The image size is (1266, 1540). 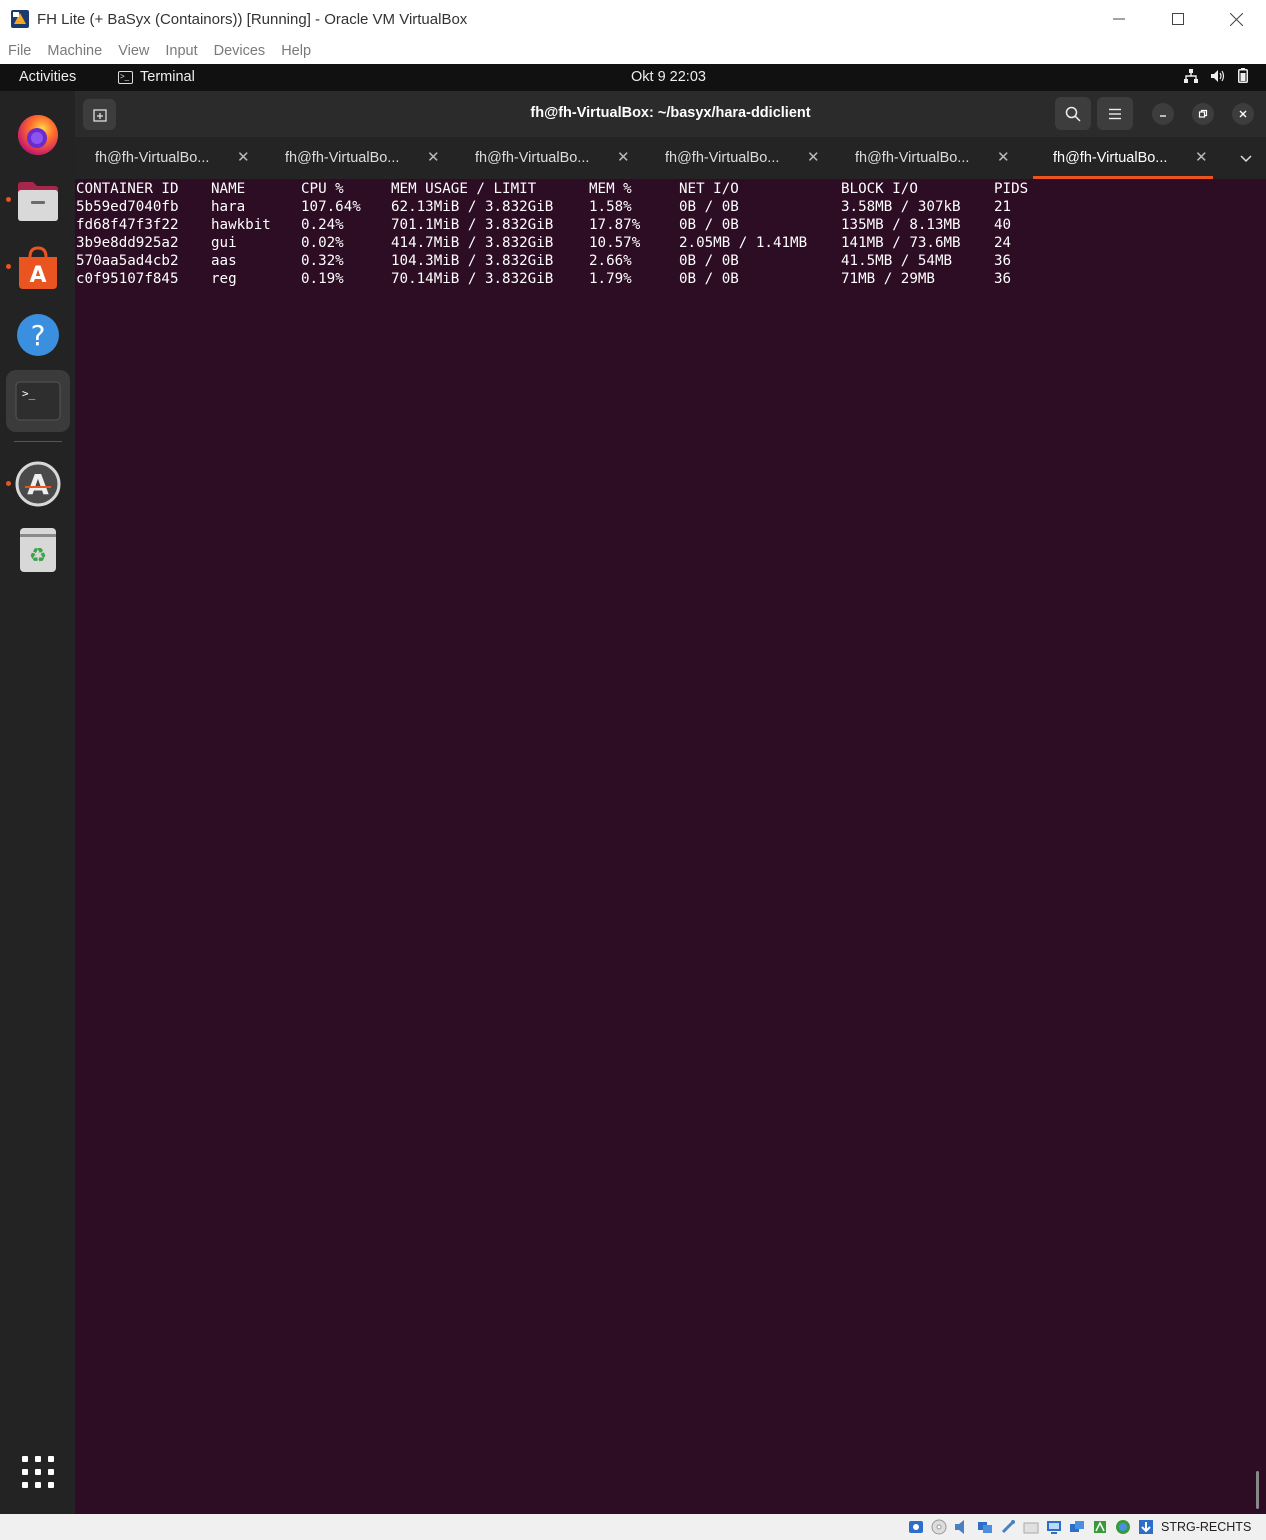 I want to click on app-menu-terminal: >_ Terminal, so click(x=156, y=77).